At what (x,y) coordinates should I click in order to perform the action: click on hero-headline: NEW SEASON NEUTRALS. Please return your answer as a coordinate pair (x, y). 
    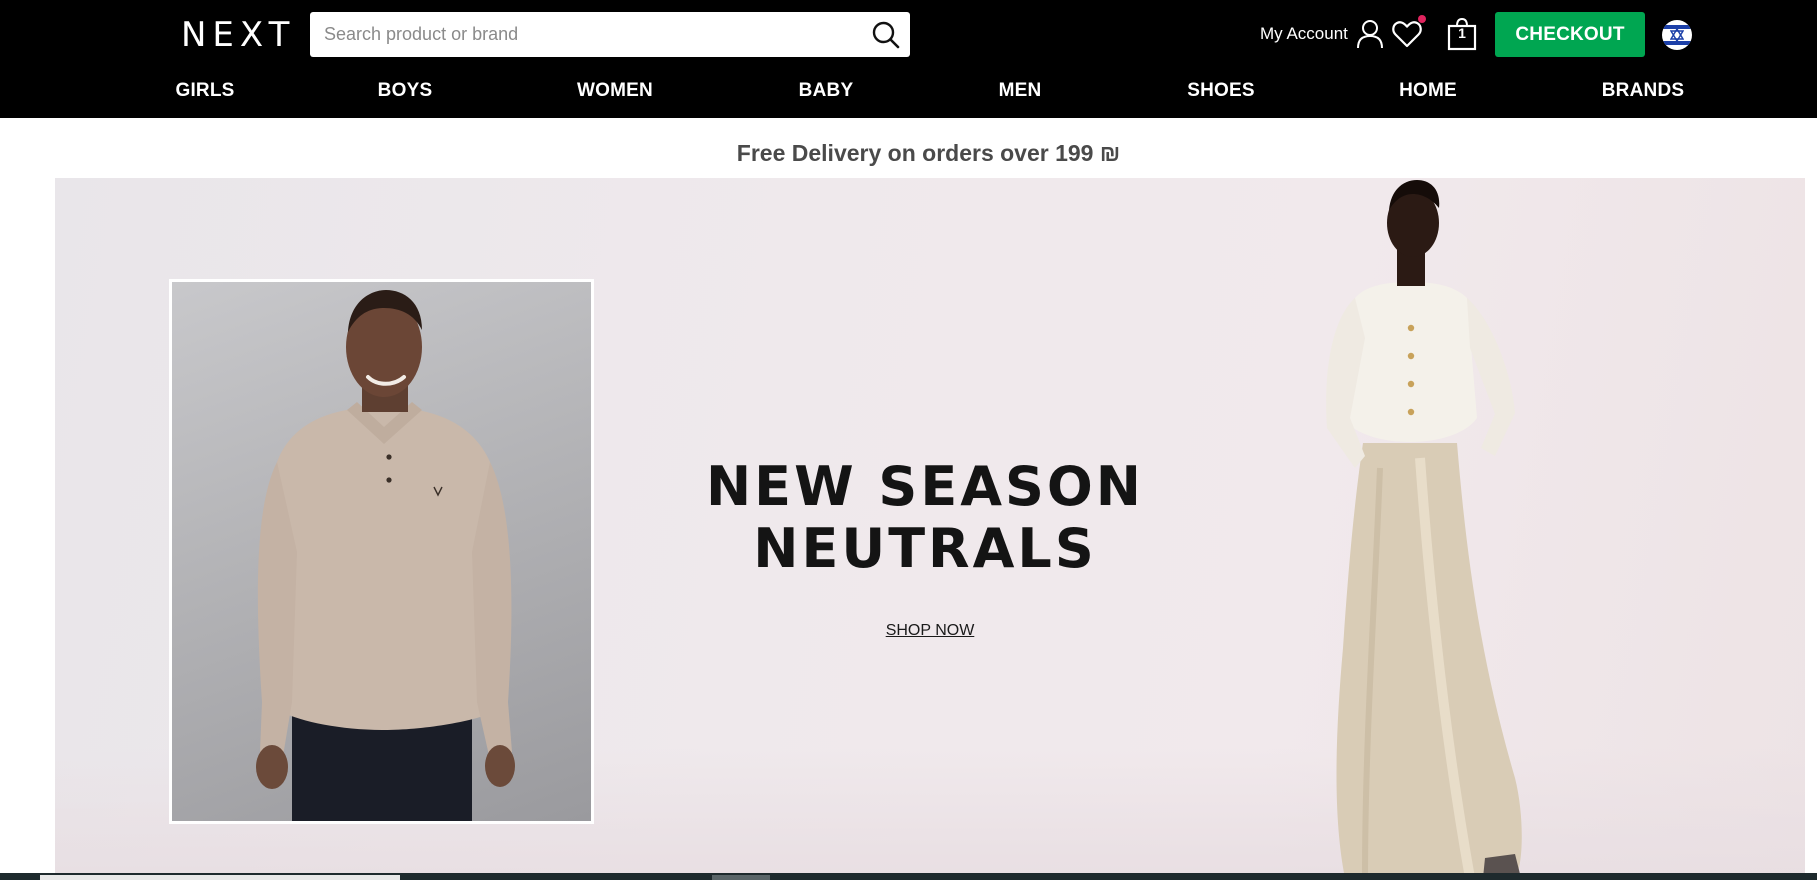
    Looking at the image, I should click on (925, 518).